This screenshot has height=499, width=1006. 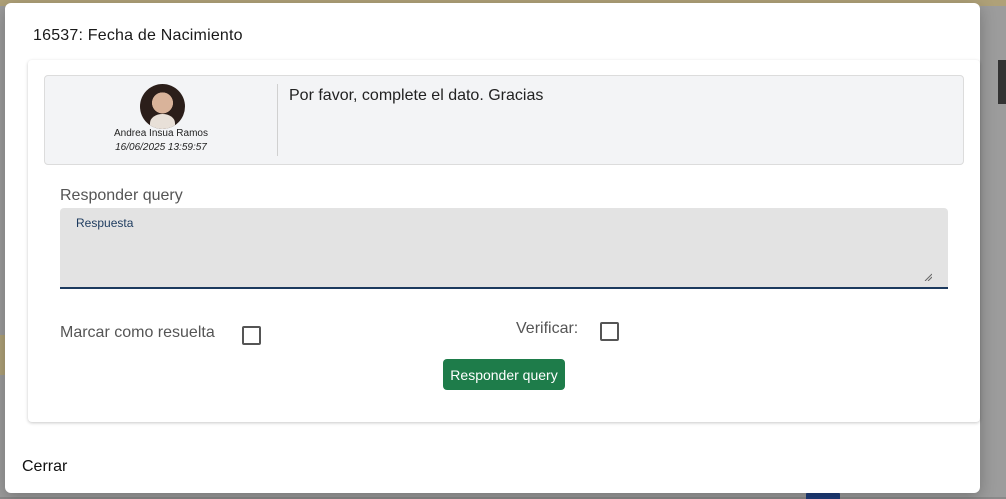 I want to click on reply-field: Respuesta, so click(x=504, y=248).